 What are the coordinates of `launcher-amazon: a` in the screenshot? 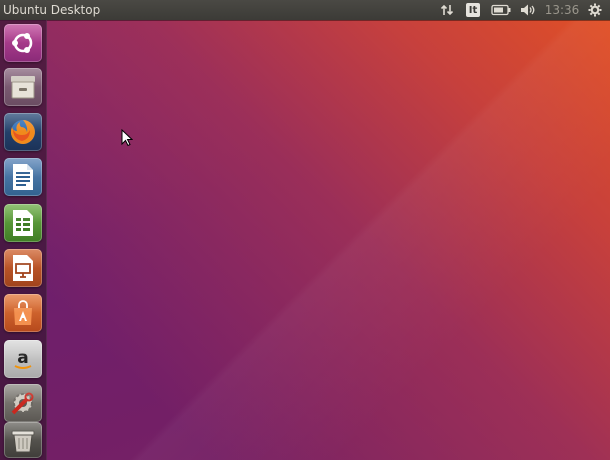 It's located at (23, 359).